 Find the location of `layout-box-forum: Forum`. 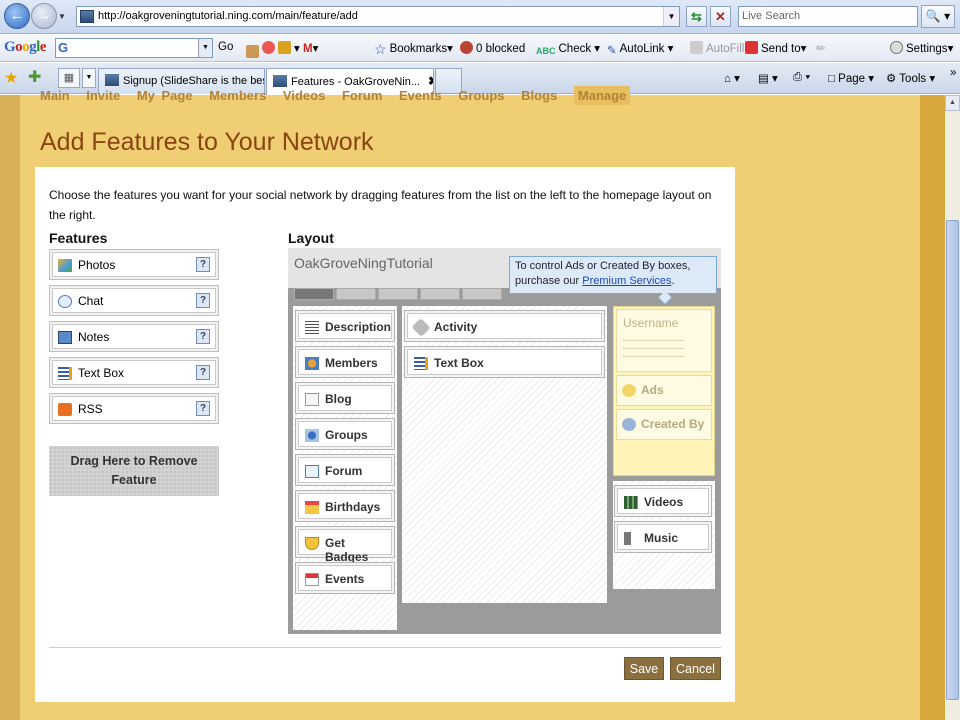

layout-box-forum: Forum is located at coordinates (345, 470).